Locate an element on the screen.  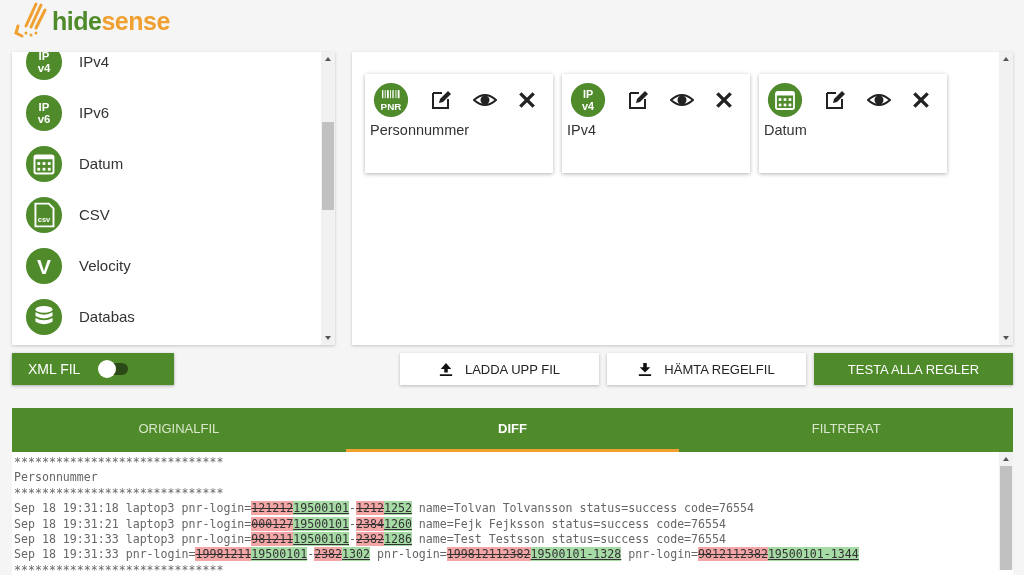
download-icon is located at coordinates (645, 369).